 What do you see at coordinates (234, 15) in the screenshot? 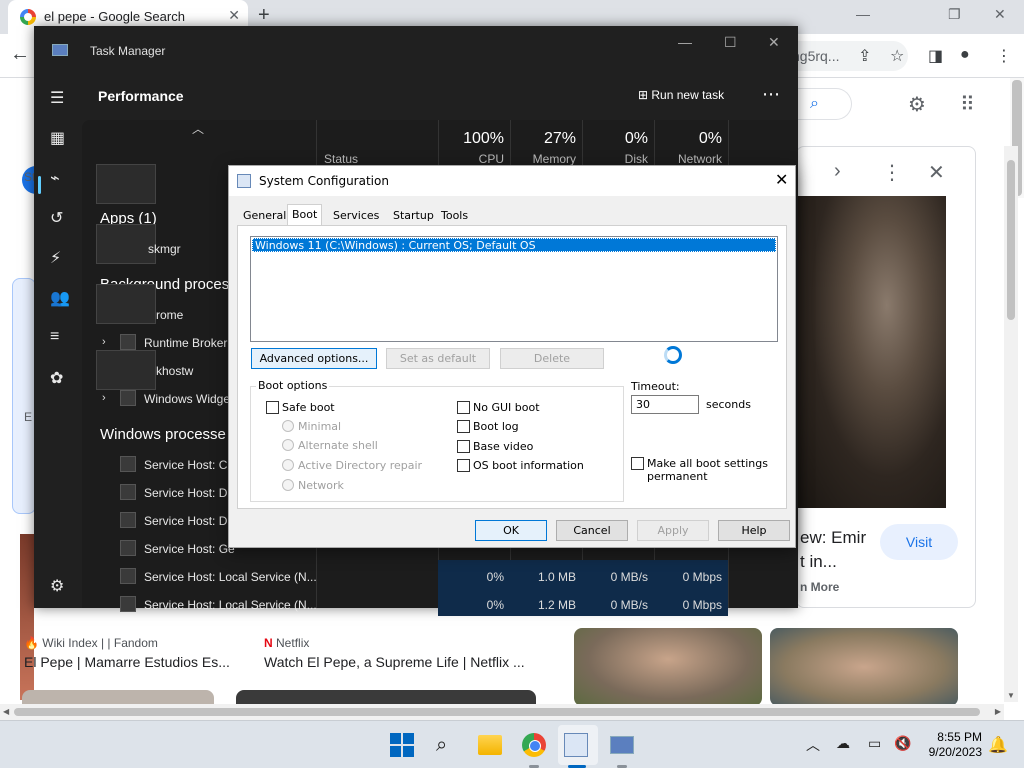
I see `close-tab-icon: ✕` at bounding box center [234, 15].